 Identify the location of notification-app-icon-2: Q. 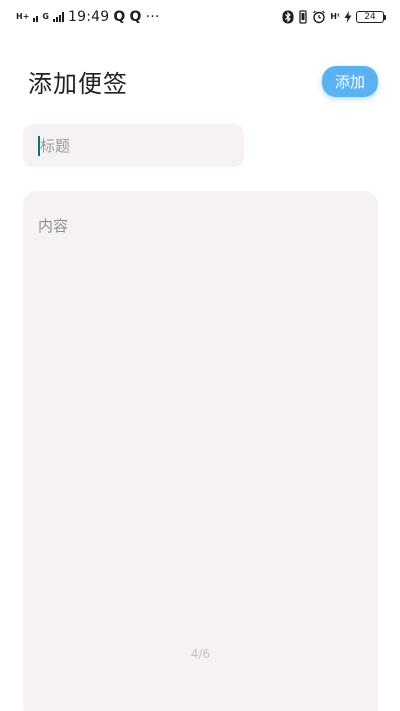
(135, 17).